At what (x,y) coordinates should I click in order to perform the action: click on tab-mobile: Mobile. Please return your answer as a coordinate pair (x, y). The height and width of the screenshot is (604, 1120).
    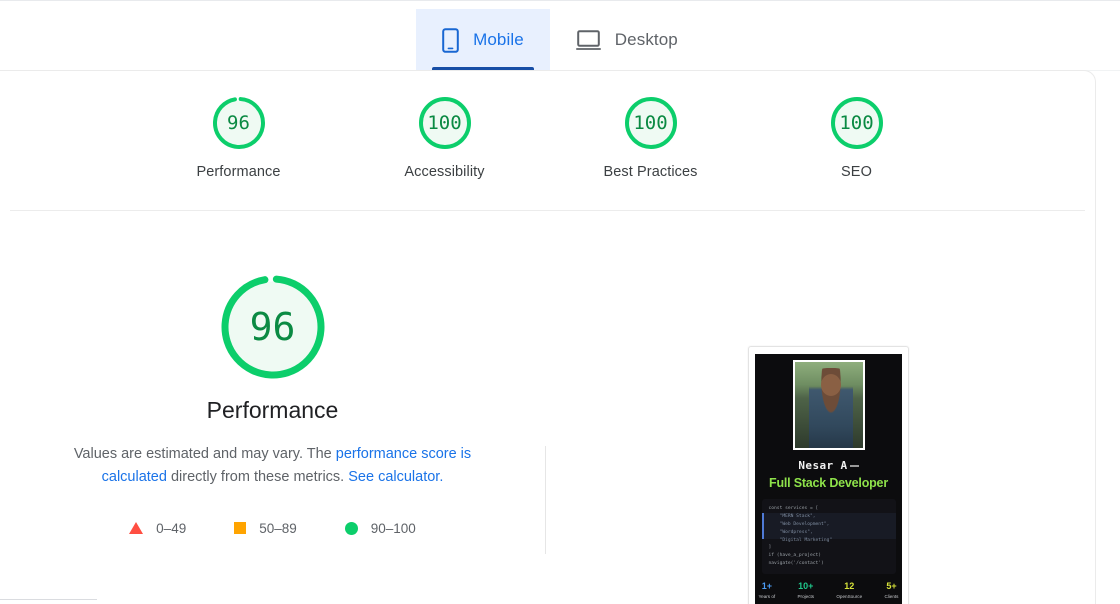
    Looking at the image, I should click on (483, 40).